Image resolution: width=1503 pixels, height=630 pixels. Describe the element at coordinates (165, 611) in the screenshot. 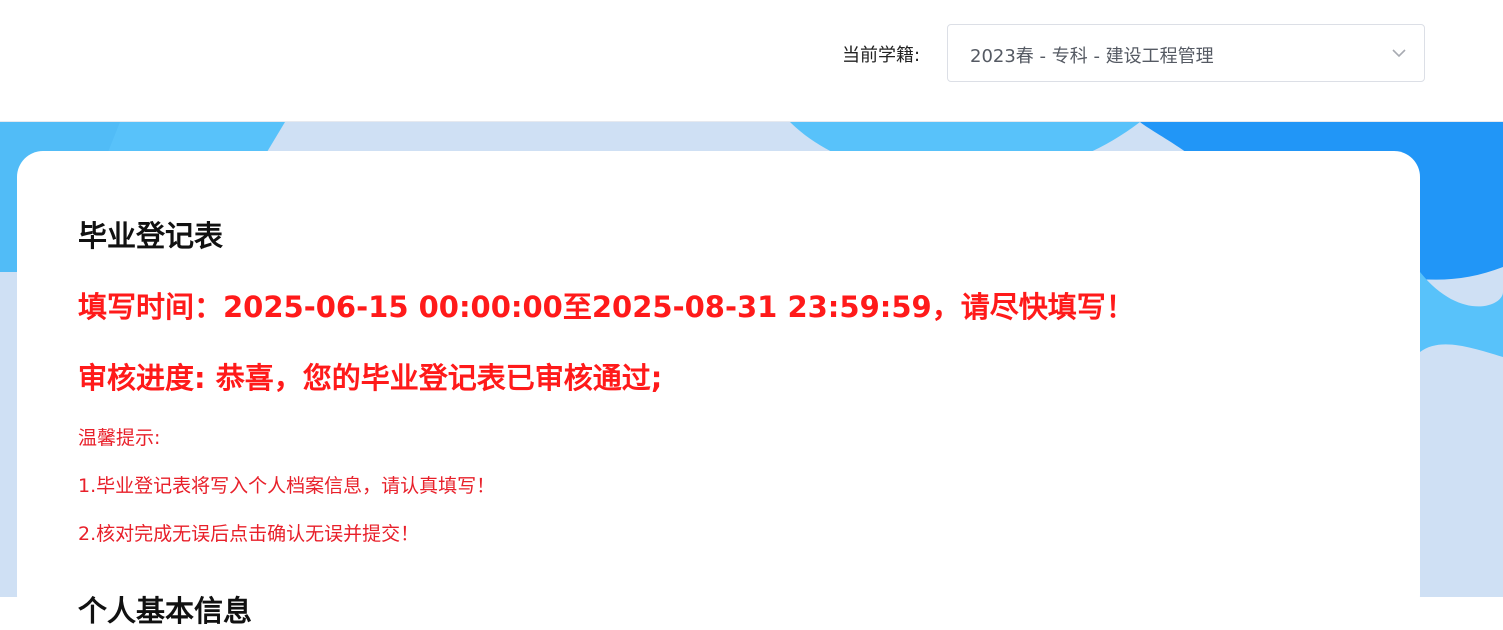

I see `section-title-personal-info: 个人基本信息` at that location.